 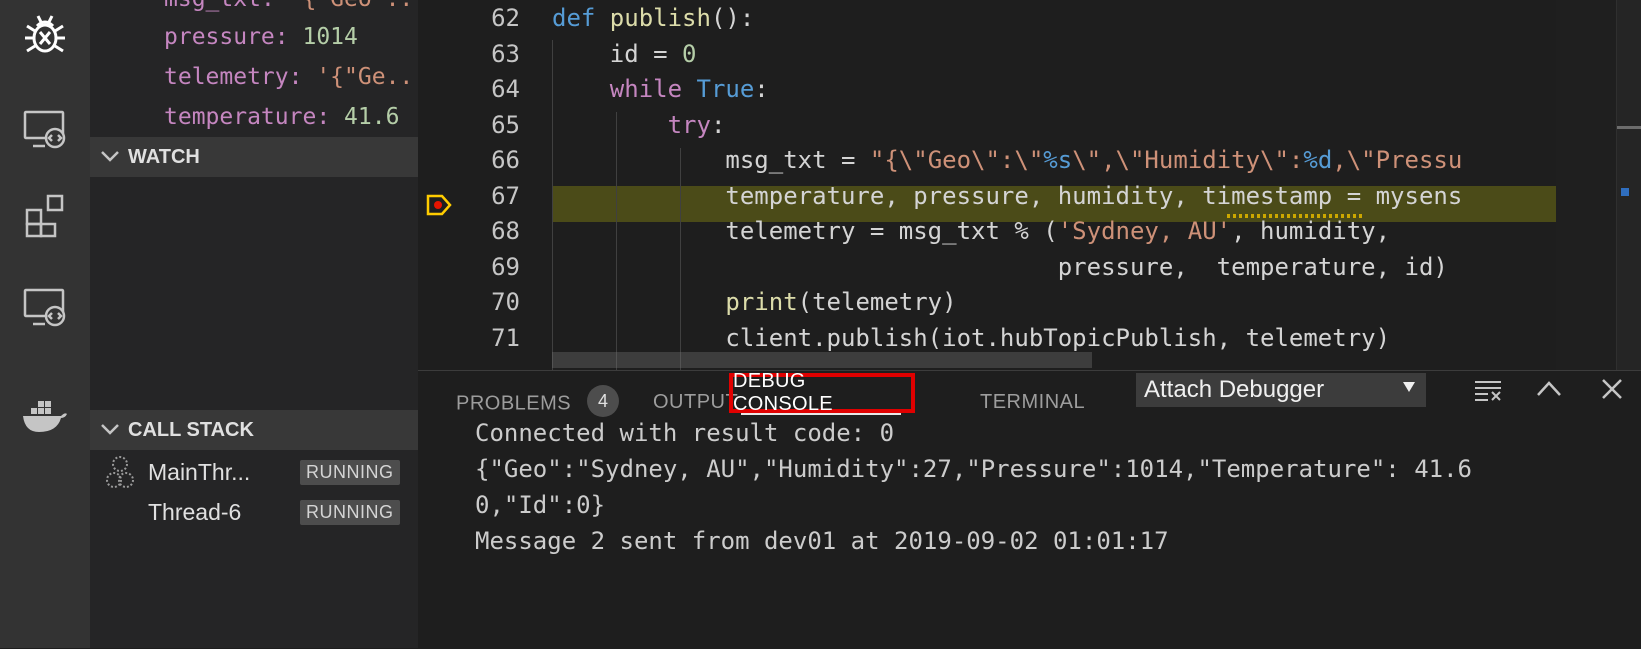 What do you see at coordinates (689, 53) in the screenshot?
I see `code-token: 0` at bounding box center [689, 53].